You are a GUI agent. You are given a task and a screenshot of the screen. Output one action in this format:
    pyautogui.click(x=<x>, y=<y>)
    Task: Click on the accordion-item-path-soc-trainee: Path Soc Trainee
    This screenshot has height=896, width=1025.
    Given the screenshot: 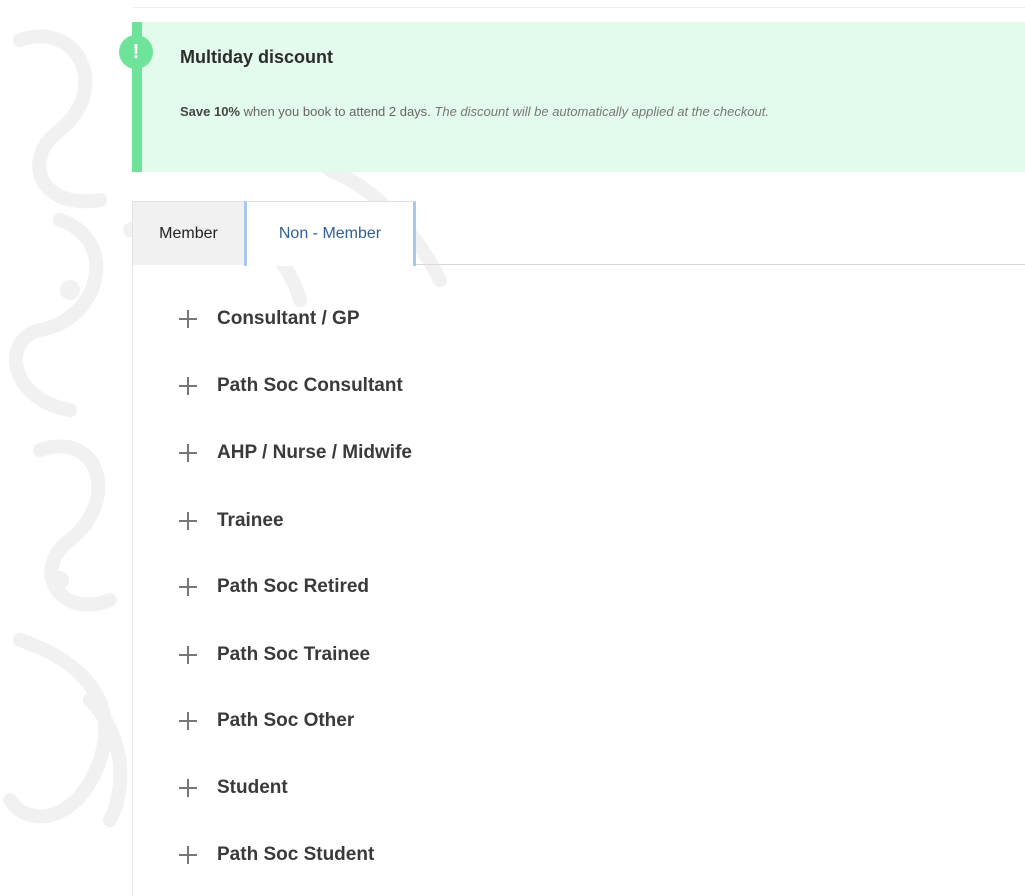 What is the action you would take?
    pyautogui.click(x=274, y=655)
    